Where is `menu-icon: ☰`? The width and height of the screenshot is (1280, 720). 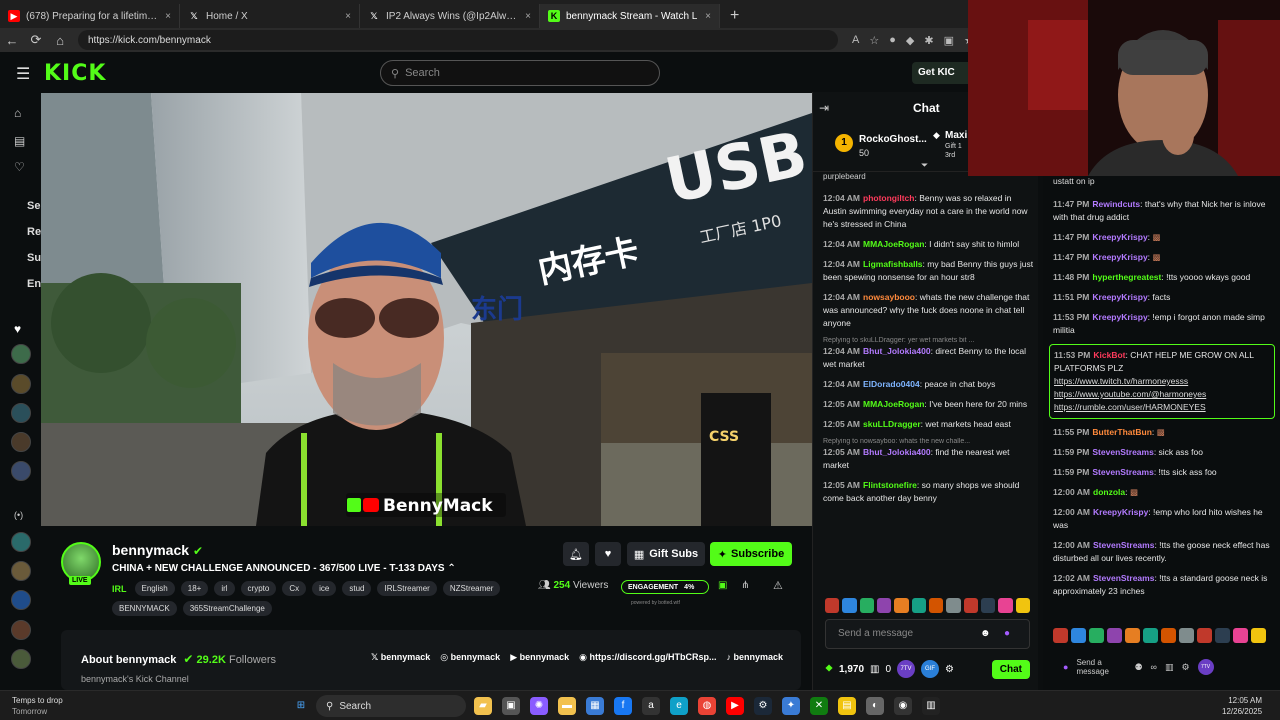 menu-icon: ☰ is located at coordinates (23, 74).